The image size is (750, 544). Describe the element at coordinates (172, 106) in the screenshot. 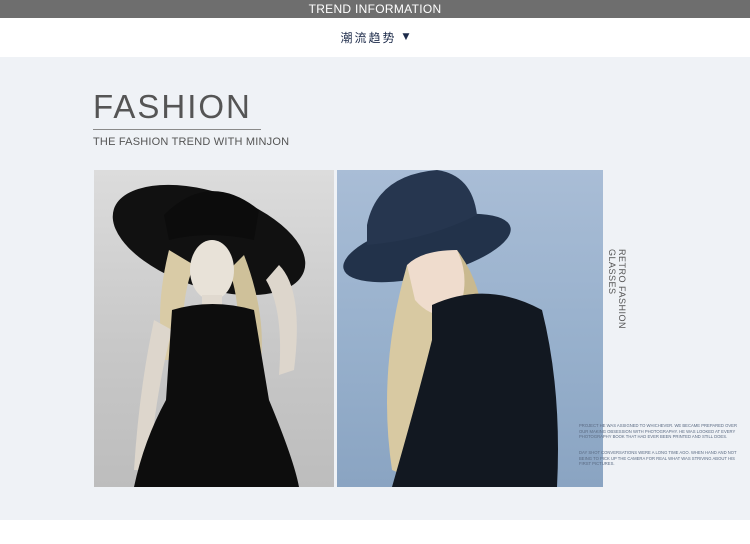

I see `section-heading: FASHION` at that location.